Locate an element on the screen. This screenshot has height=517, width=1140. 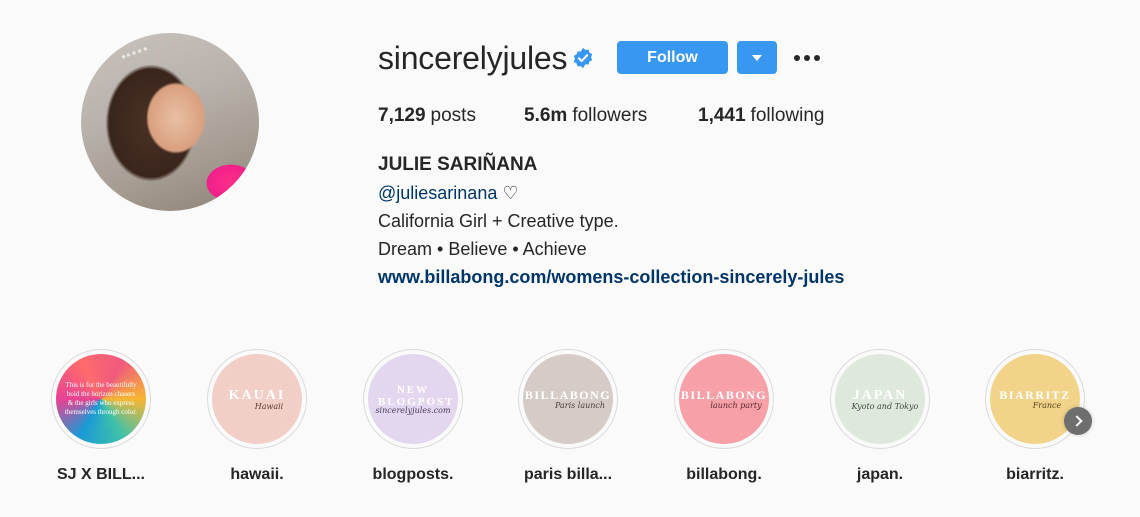
bio-mention-line: @juliesarinana ♡ is located at coordinates (448, 193).